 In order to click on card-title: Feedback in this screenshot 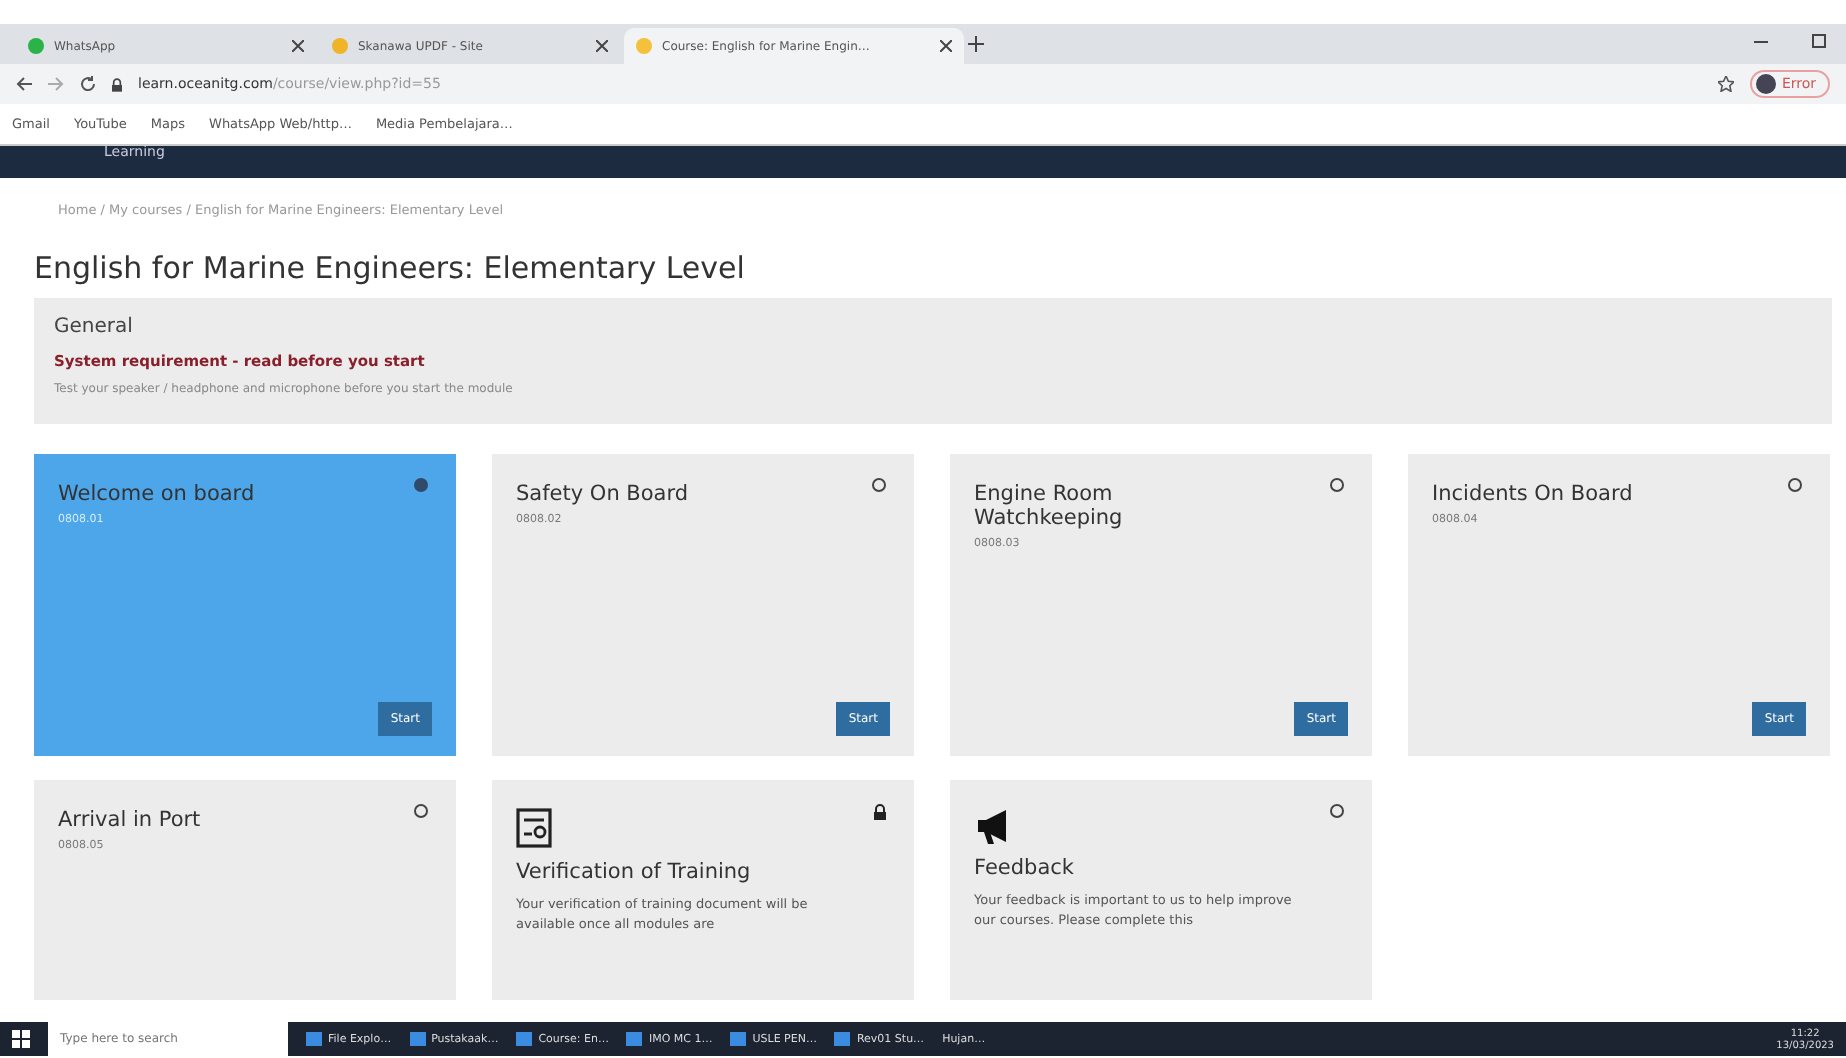, I will do `click(1099, 868)`.